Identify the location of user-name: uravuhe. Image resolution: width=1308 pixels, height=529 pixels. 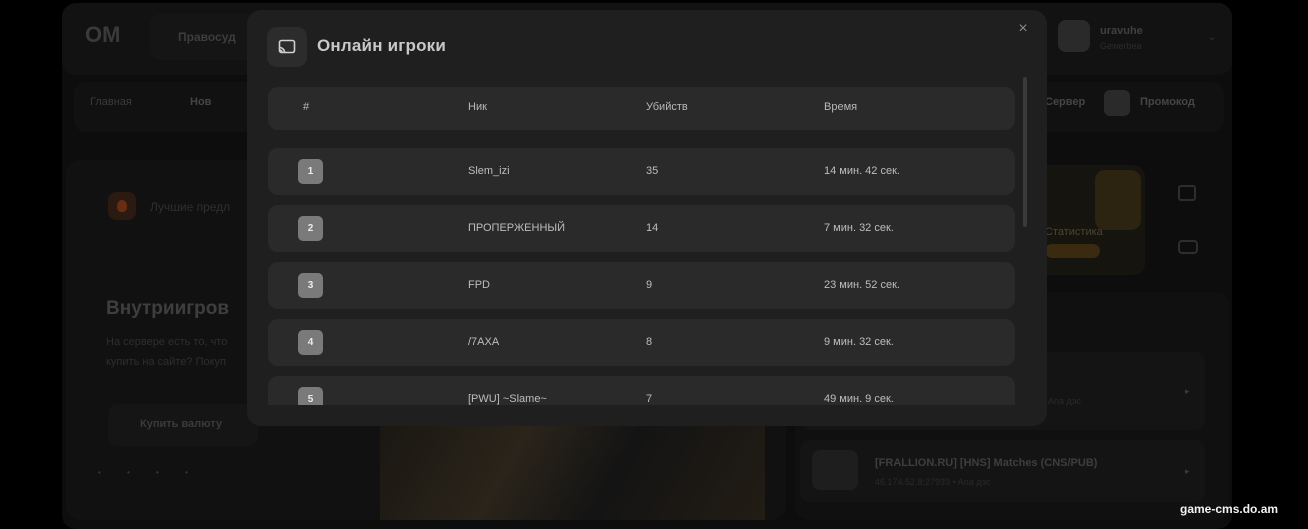
(1121, 31).